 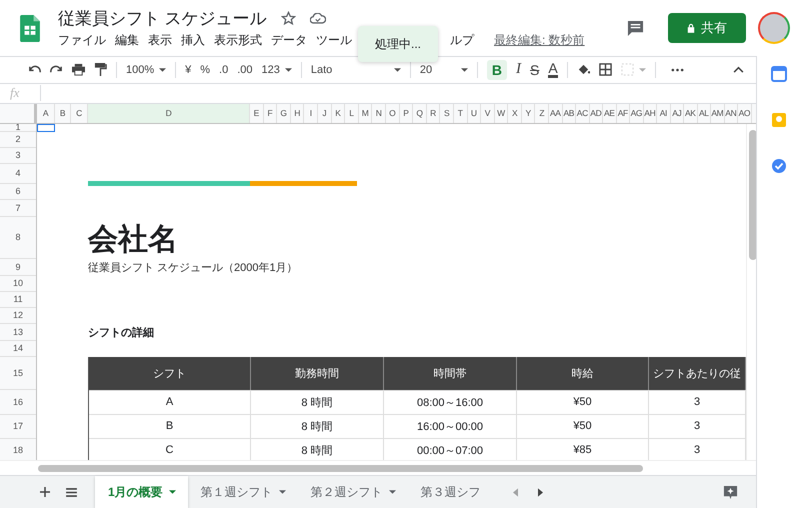 What do you see at coordinates (46, 113) in the screenshot?
I see `column-header: A` at bounding box center [46, 113].